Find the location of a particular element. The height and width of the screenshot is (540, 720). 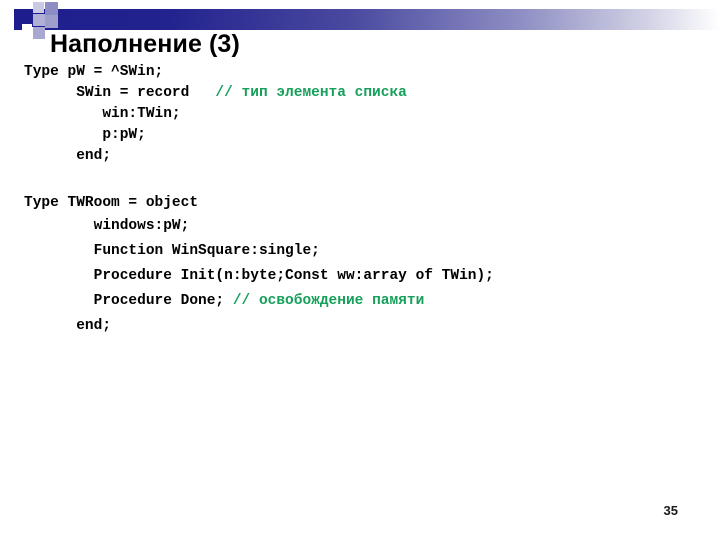

code-line-text: Type TWRoom = object is located at coordinates (111, 203).